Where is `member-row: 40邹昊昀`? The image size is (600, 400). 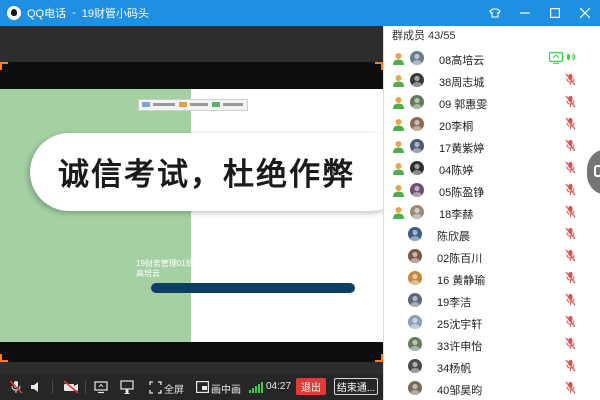 member-row: 40邹昊昀 is located at coordinates (484, 389).